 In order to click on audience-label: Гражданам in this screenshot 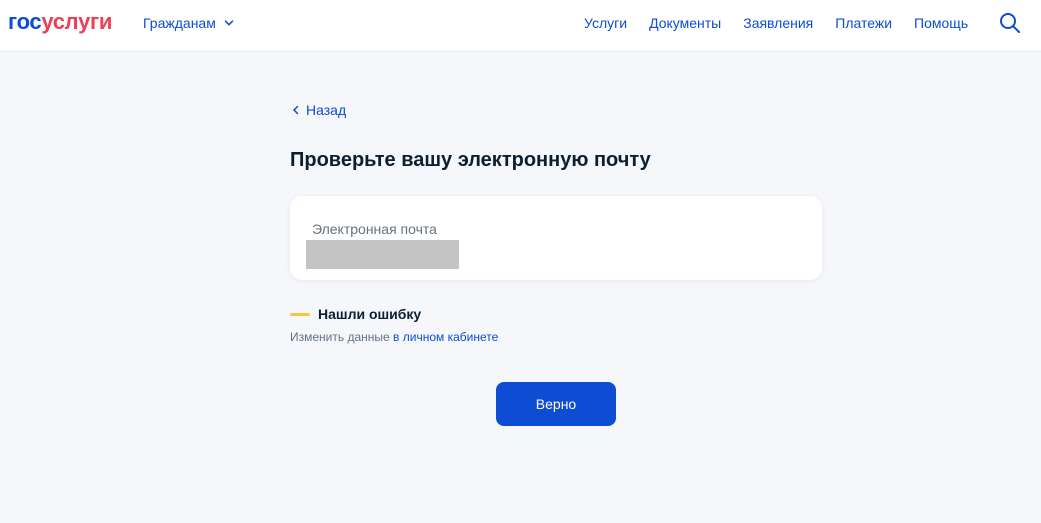, I will do `click(179, 23)`.